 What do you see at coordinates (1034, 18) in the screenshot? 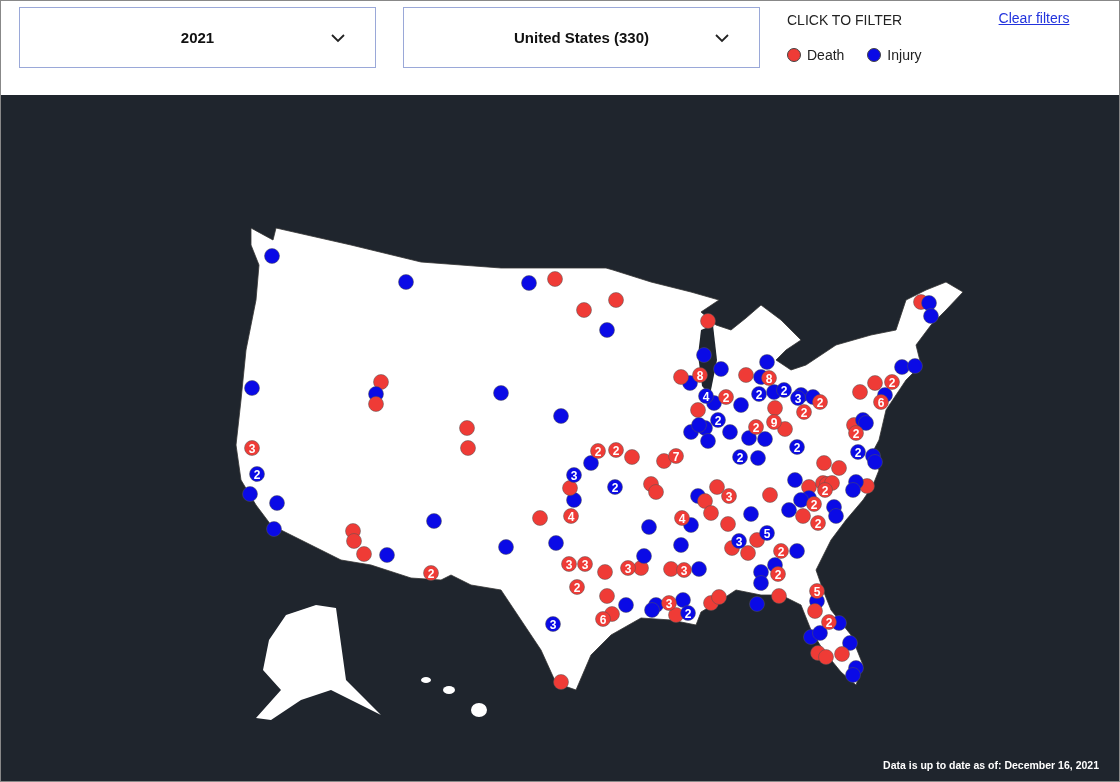
I see `clear-filters-link: Clear filters` at bounding box center [1034, 18].